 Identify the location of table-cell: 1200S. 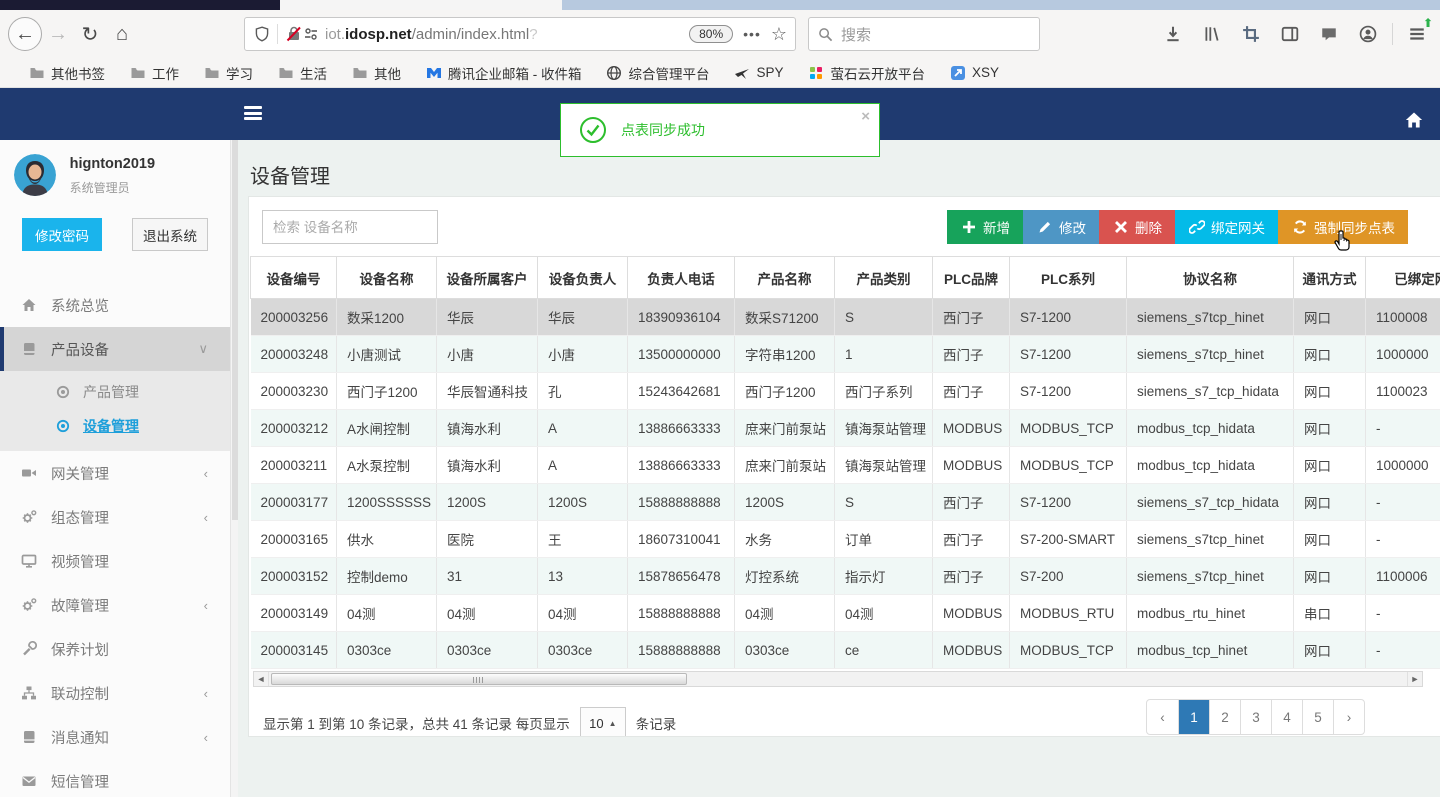
(487, 502).